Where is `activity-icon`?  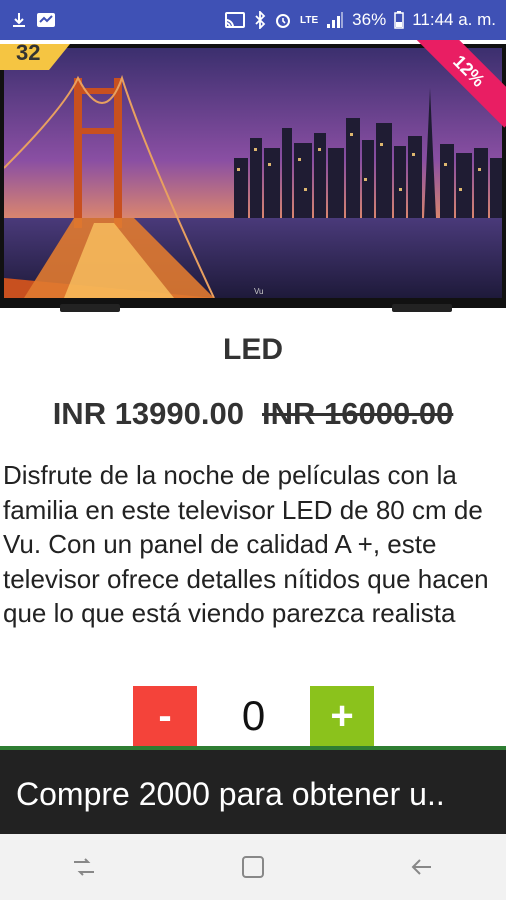 activity-icon is located at coordinates (46, 20).